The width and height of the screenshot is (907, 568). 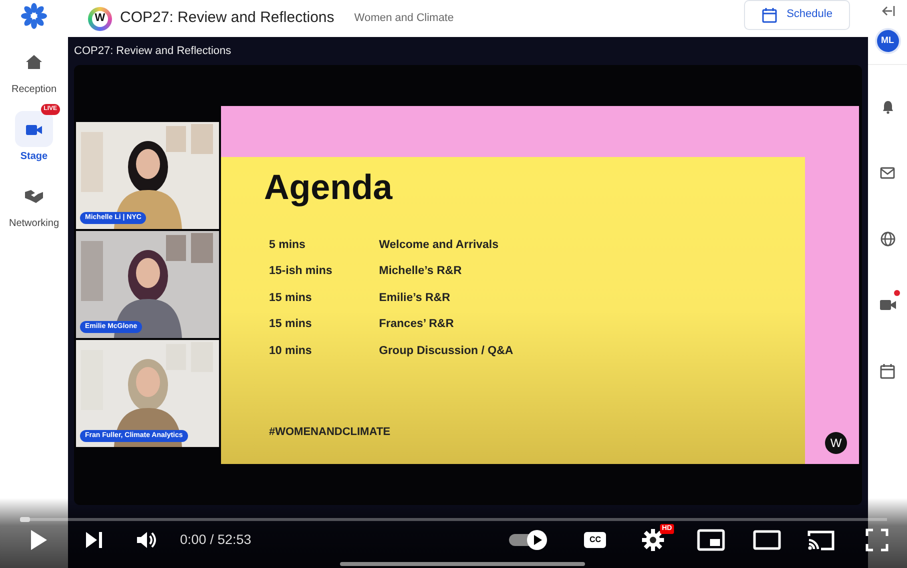 I want to click on handshake-icon, so click(x=34, y=196).